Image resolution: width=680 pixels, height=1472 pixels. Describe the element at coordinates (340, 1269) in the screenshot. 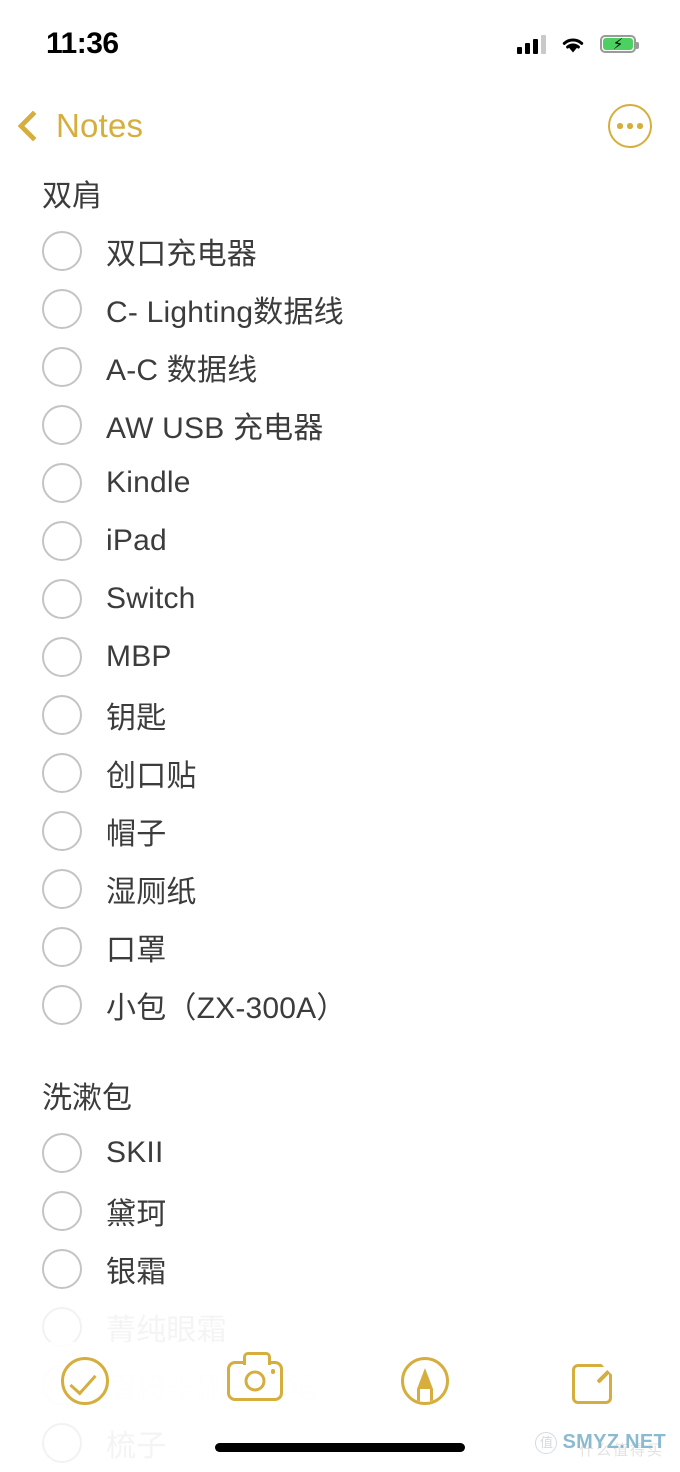

I see `list-item: 银霜` at that location.